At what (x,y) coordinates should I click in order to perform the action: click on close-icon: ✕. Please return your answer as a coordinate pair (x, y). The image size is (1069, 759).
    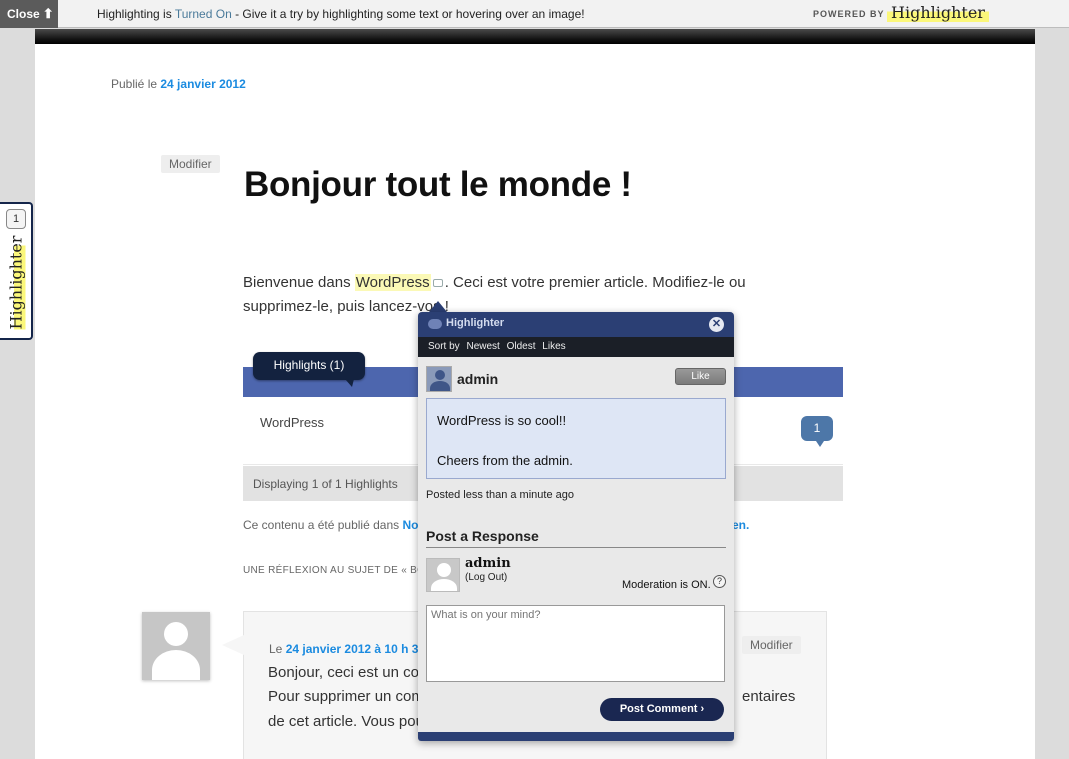
    Looking at the image, I should click on (716, 324).